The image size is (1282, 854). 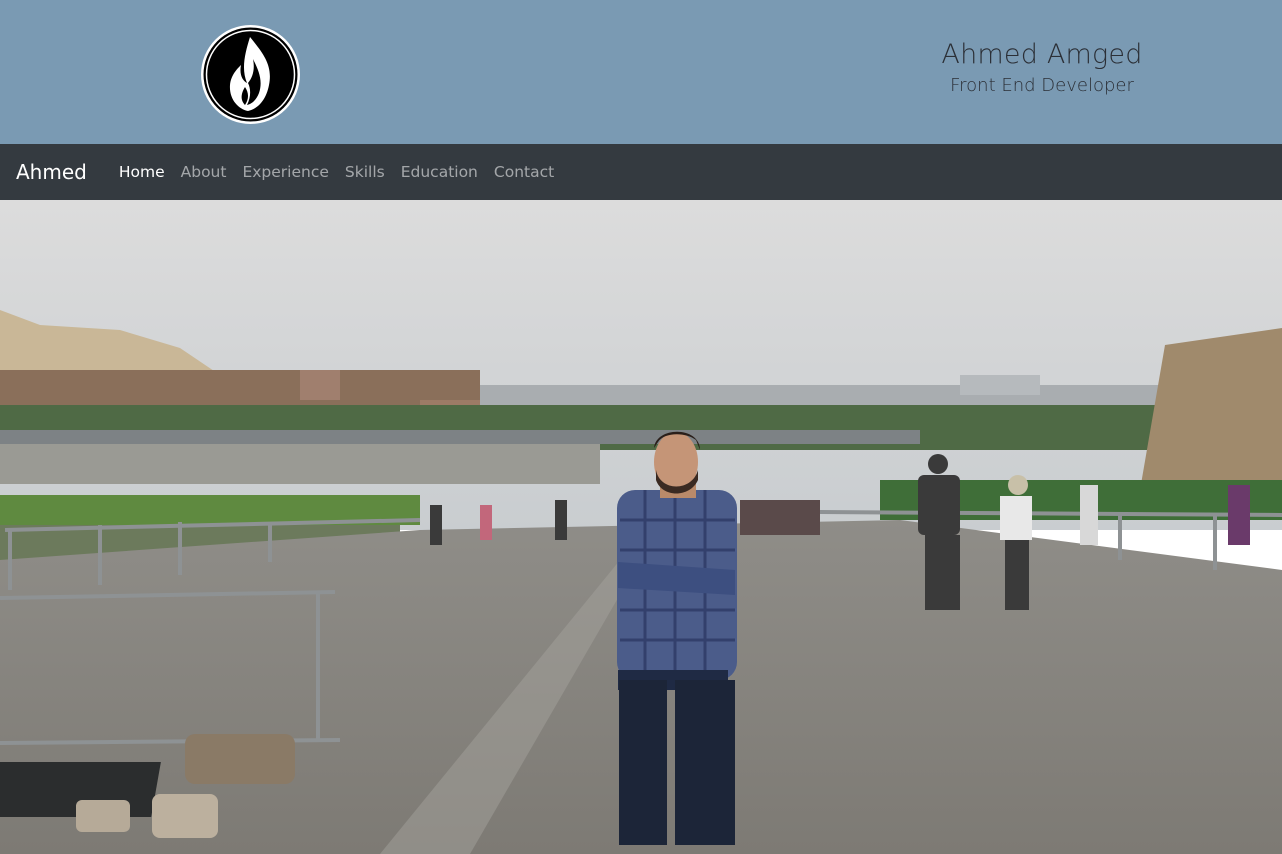 I want to click on nav-item-education: Education, so click(x=439, y=172).